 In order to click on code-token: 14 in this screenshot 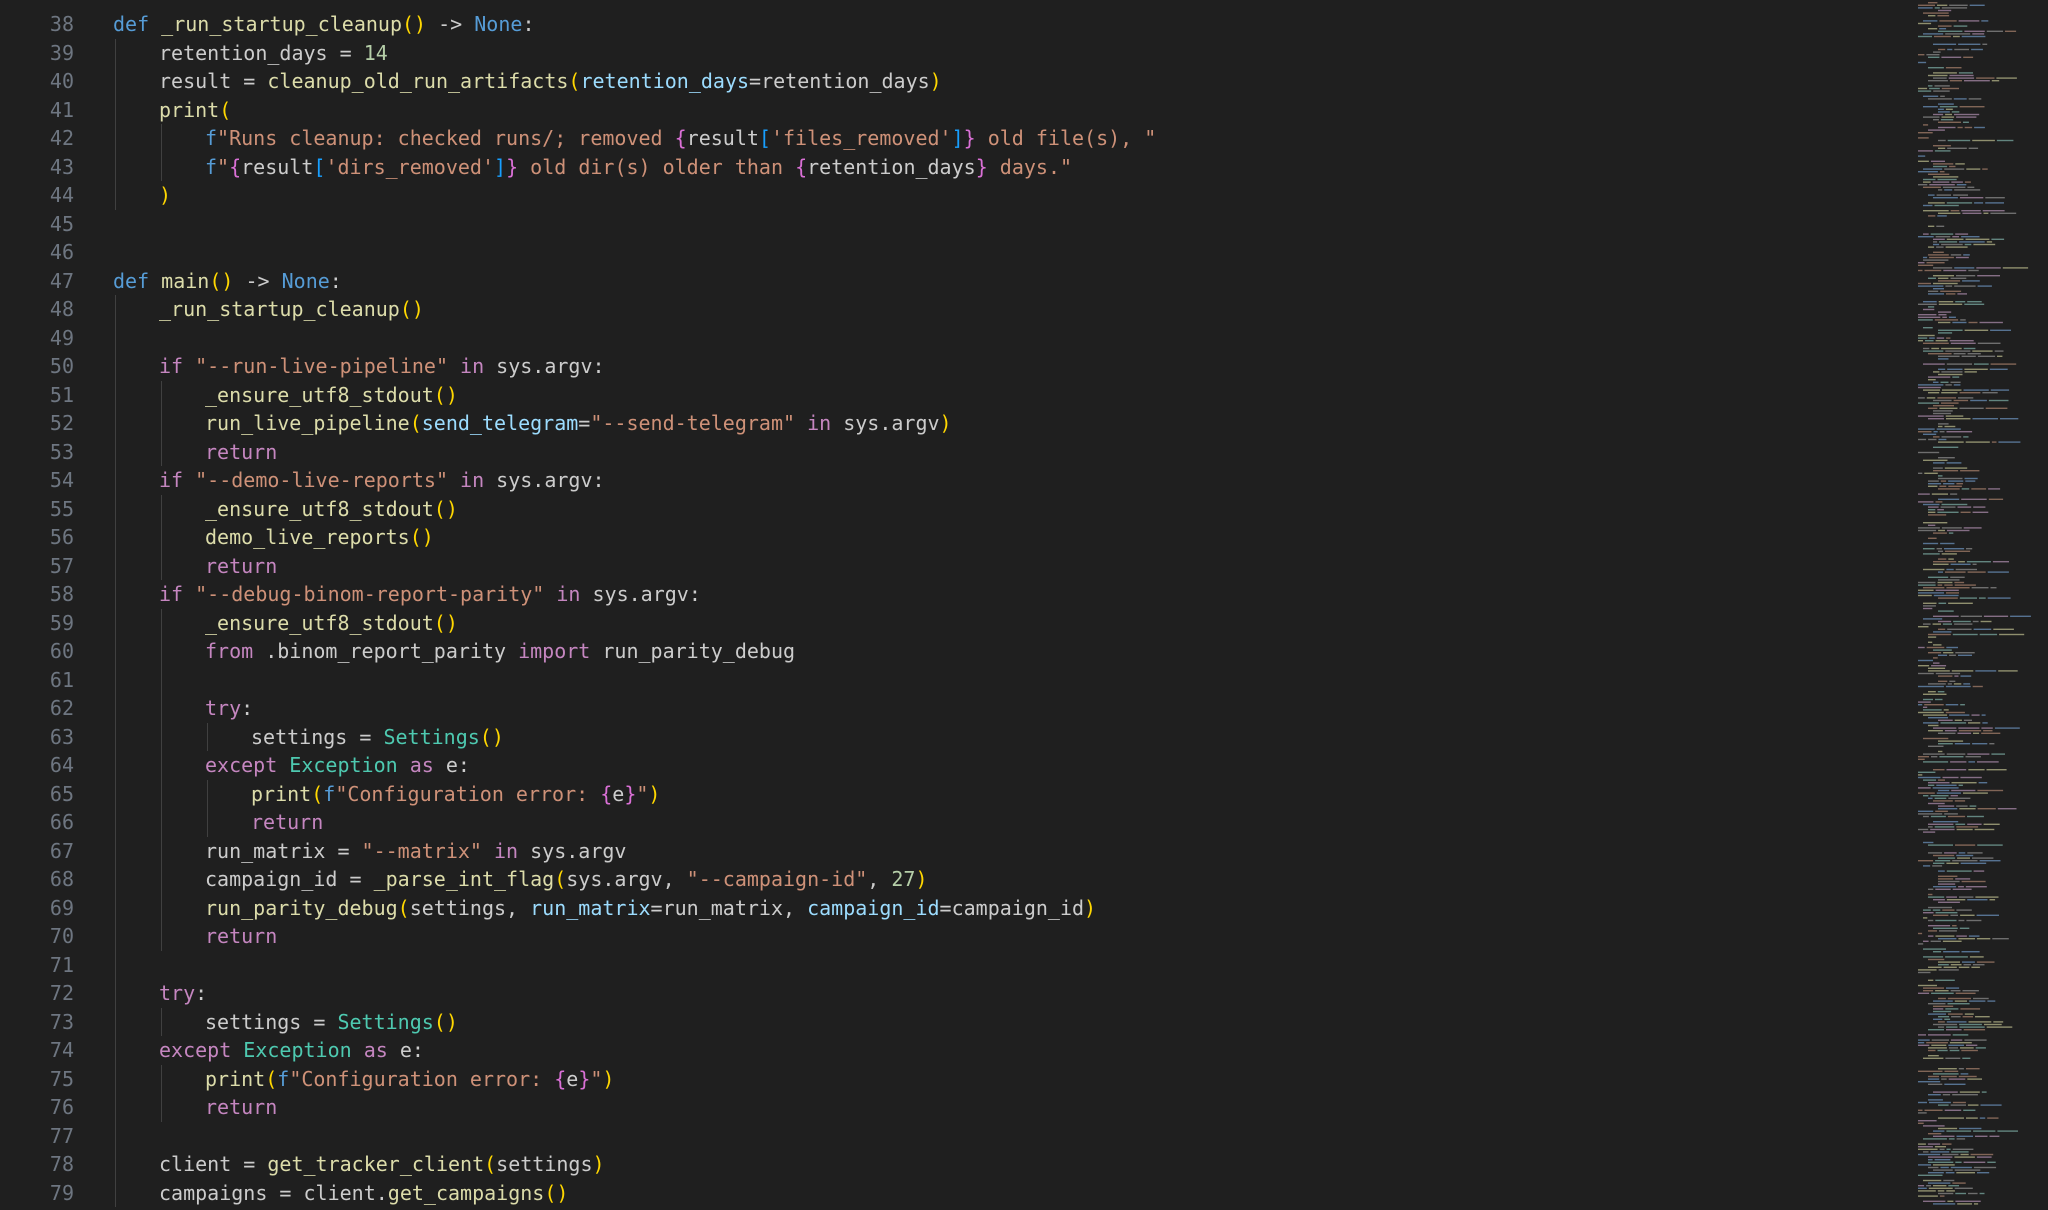, I will do `click(375, 52)`.